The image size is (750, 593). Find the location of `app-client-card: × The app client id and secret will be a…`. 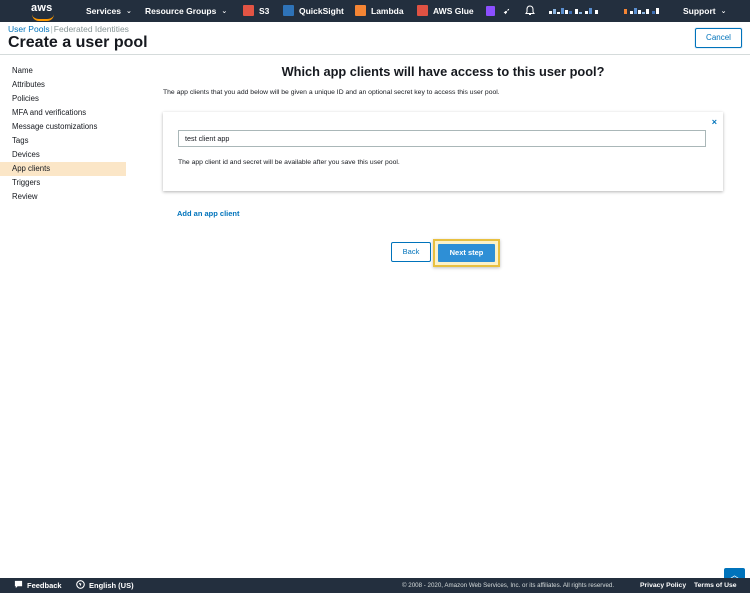

app-client-card: × The app client id and secret will be a… is located at coordinates (443, 151).